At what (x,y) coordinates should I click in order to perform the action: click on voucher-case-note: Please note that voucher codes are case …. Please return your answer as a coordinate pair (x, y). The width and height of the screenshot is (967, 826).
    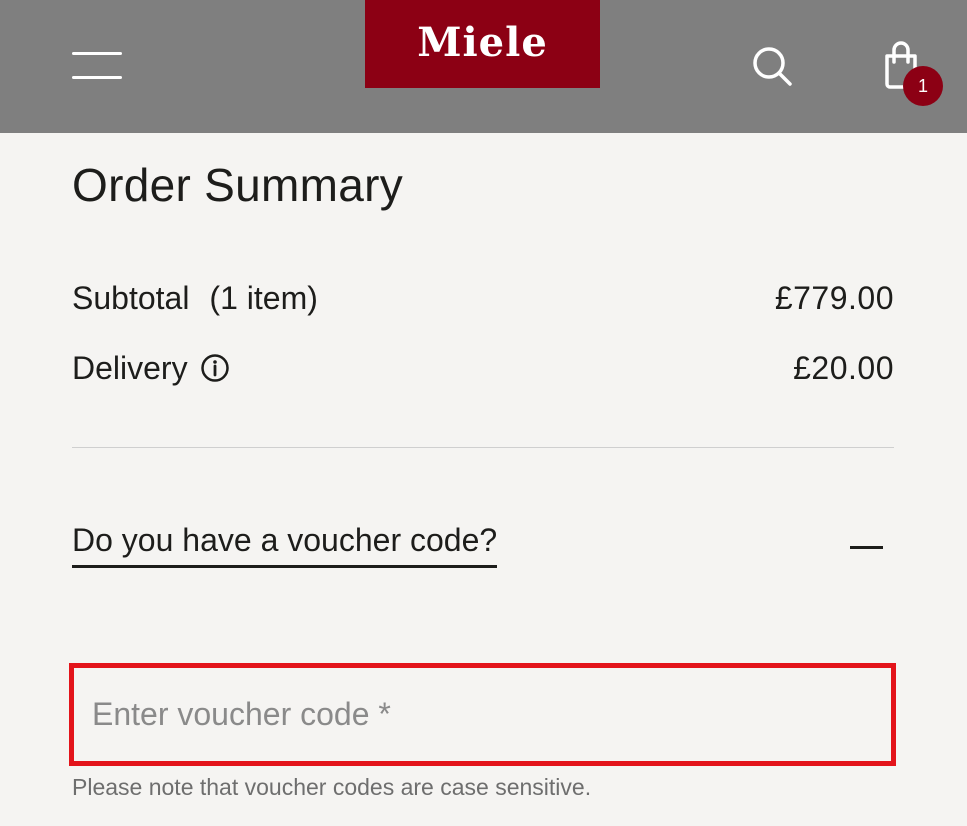
    Looking at the image, I should click on (332, 787).